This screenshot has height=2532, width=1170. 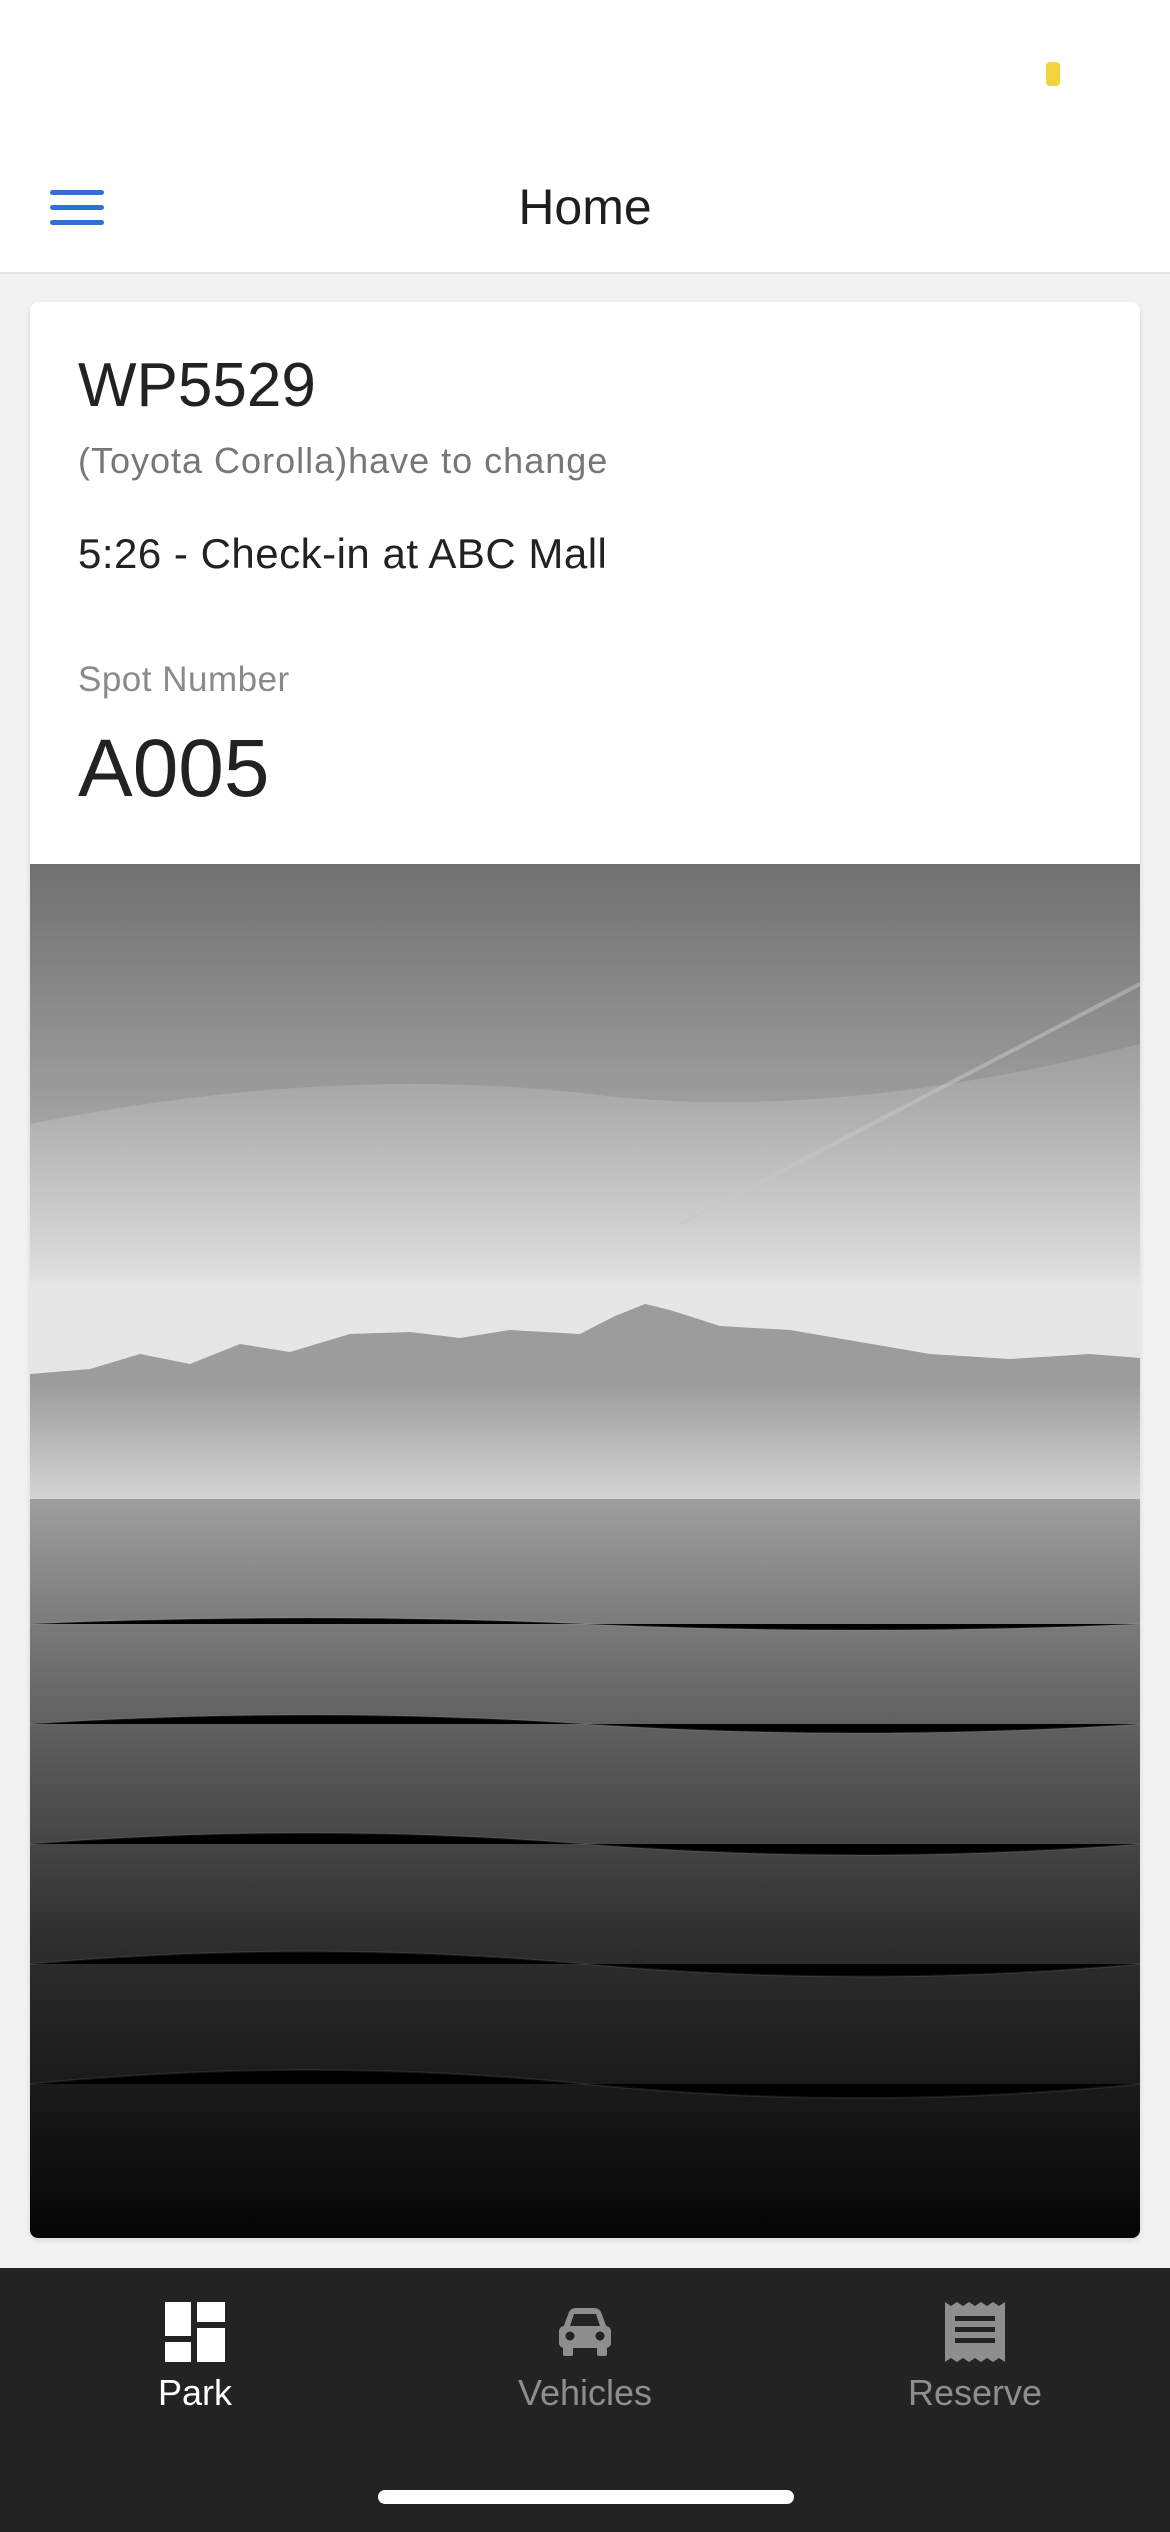 I want to click on app-header: Home, so click(x=585, y=212).